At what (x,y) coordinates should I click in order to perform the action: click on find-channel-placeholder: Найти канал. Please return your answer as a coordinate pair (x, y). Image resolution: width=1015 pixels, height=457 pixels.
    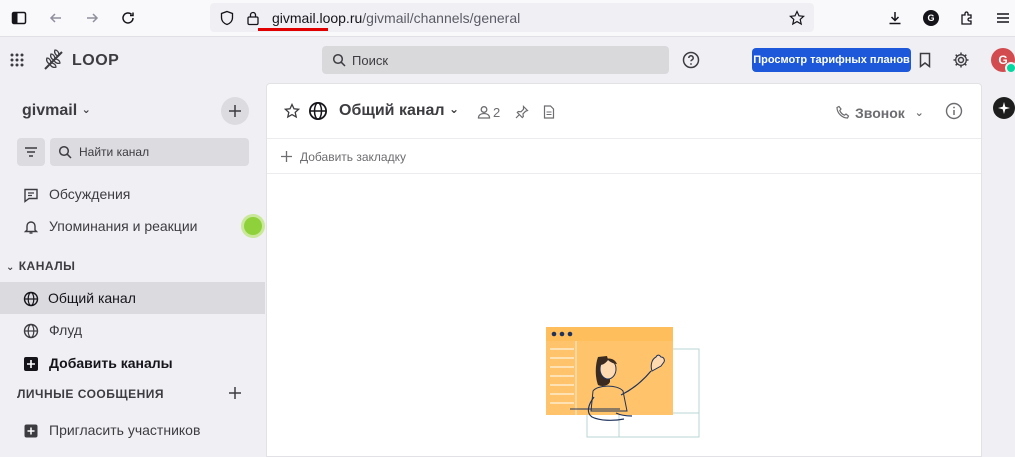
    Looking at the image, I should click on (114, 152).